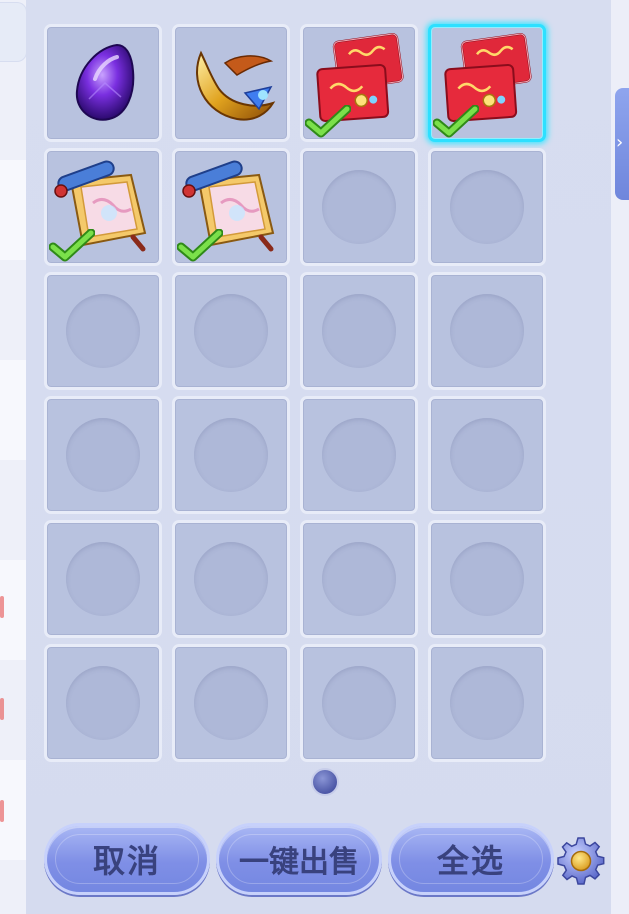  Describe the element at coordinates (299, 862) in the screenshot. I see `one-click-sell-label: 一键出售` at that location.